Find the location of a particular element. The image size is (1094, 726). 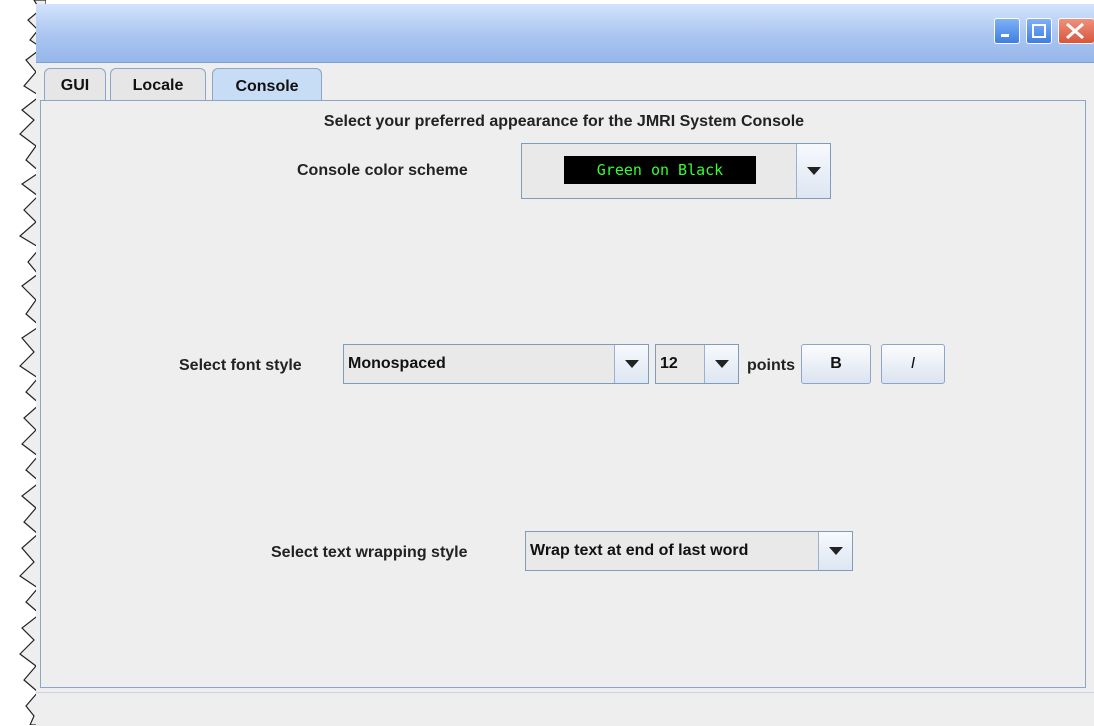

title-bar is located at coordinates (565, 33).